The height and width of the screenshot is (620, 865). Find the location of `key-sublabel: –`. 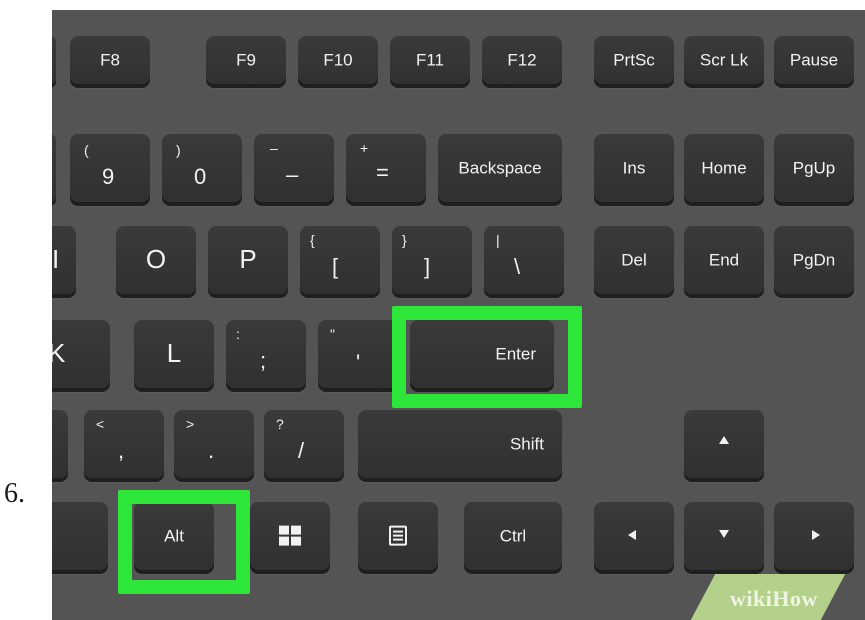

key-sublabel: – is located at coordinates (274, 148).